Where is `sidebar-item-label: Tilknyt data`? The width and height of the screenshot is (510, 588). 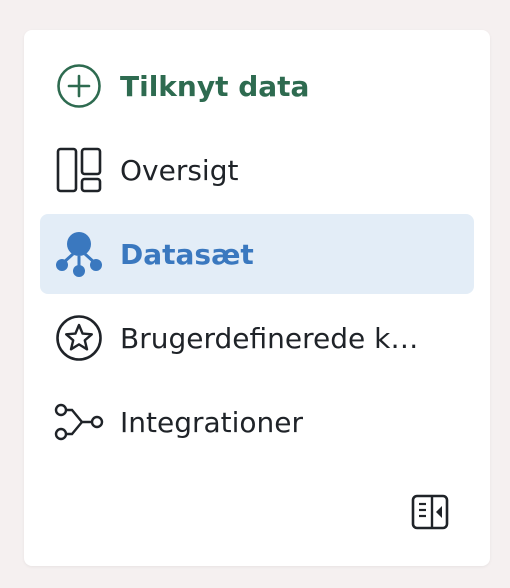
sidebar-item-label: Tilknyt data is located at coordinates (215, 86).